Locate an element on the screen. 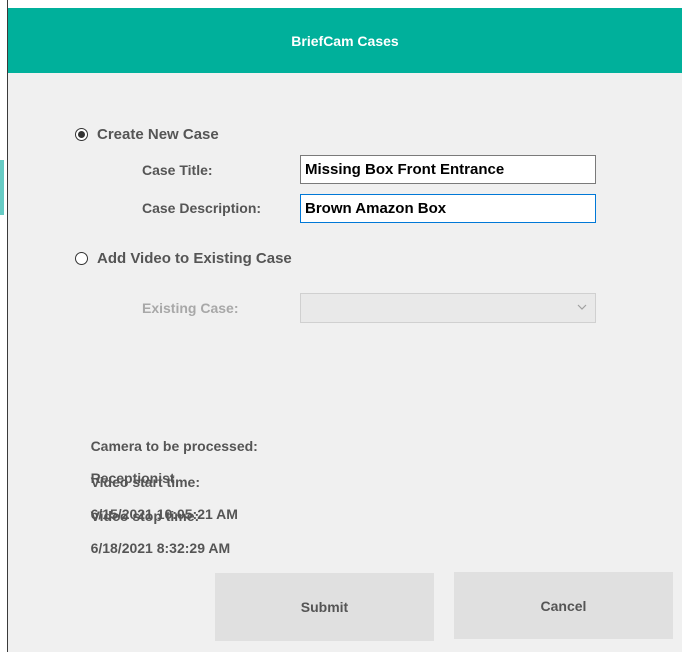  create-new-case-label: Create New Case is located at coordinates (158, 134).